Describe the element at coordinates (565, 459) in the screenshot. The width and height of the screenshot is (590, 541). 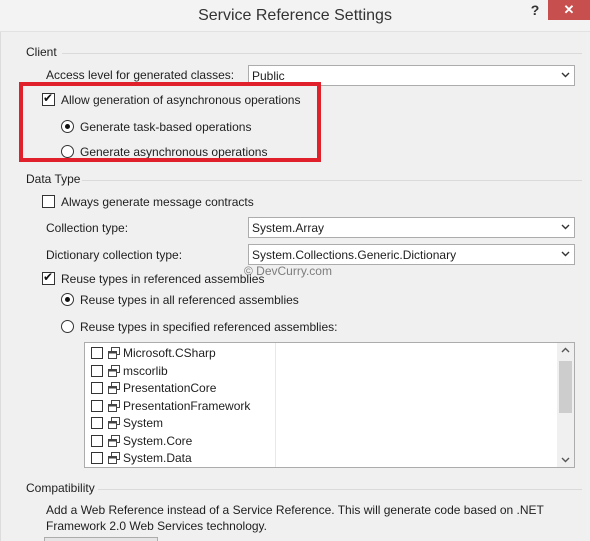
I see `scroll-down-icon` at that location.